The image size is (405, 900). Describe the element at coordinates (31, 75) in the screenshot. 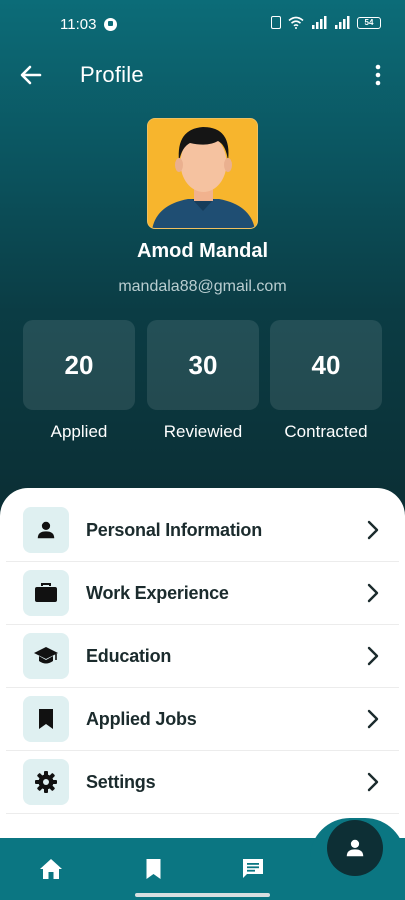

I see `back-arrow-icon` at that location.